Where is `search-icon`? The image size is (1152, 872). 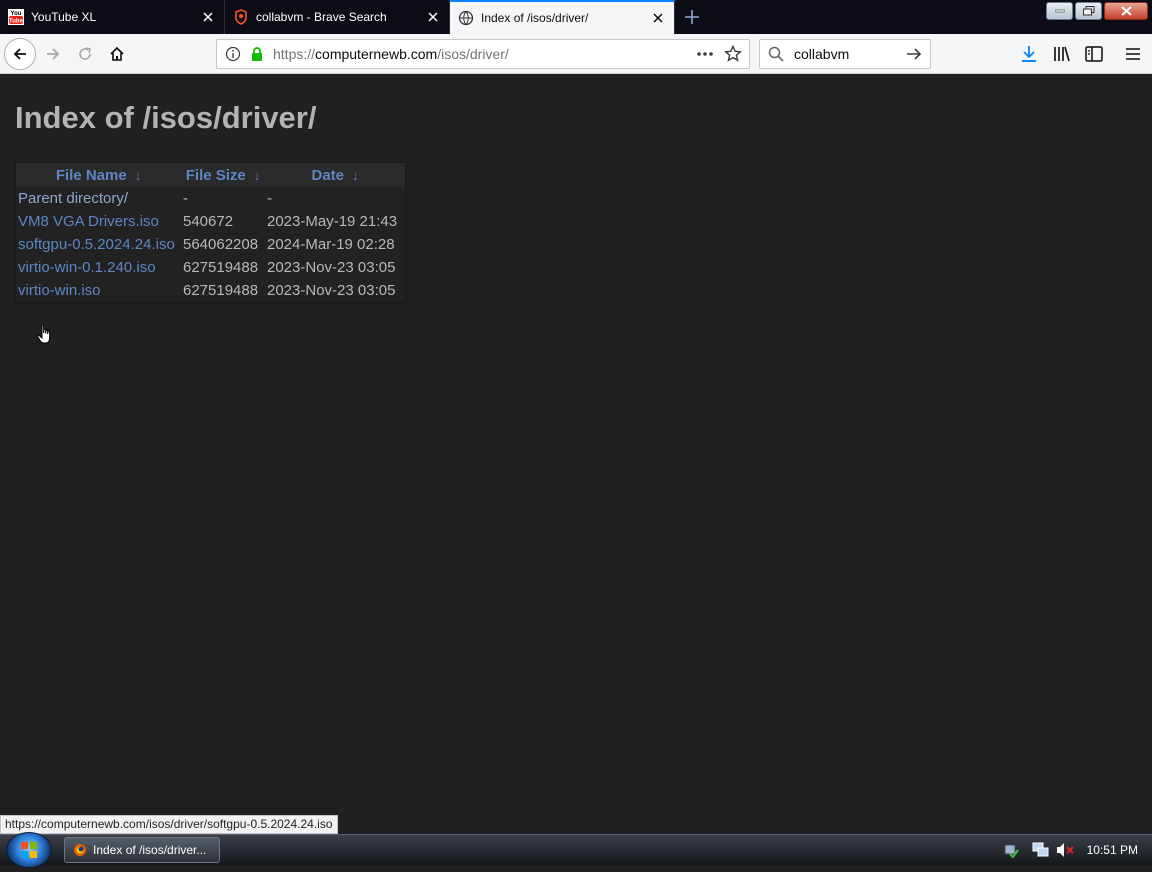 search-icon is located at coordinates (776, 54).